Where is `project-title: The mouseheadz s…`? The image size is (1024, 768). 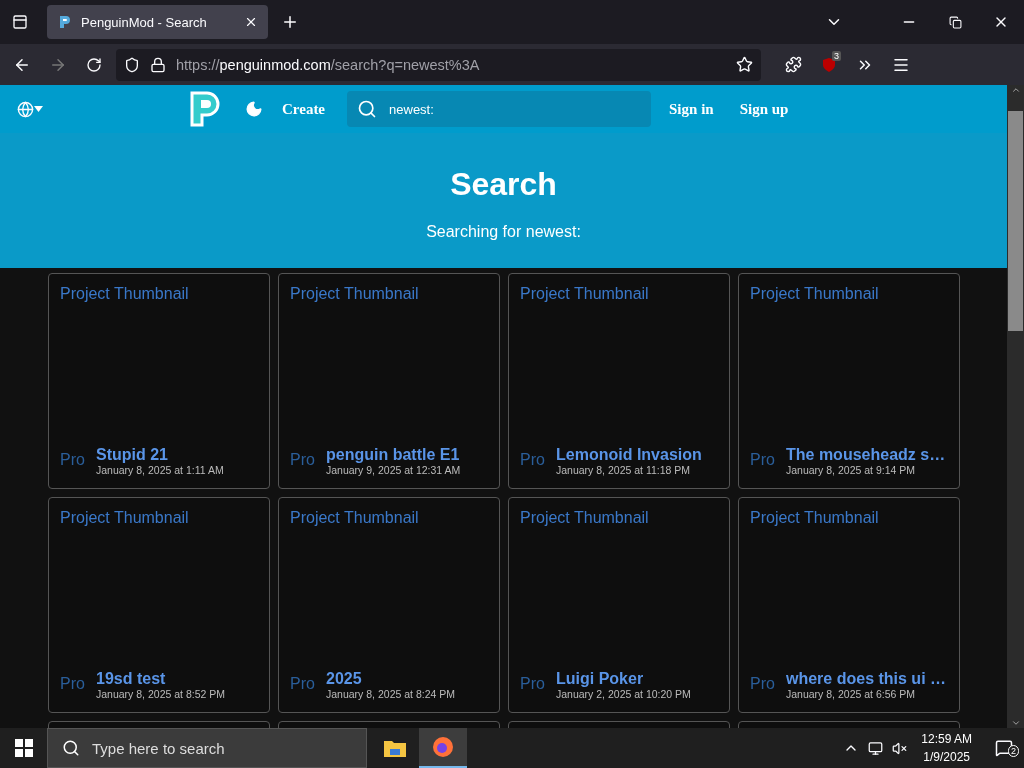
project-title: The mouseheadz s… is located at coordinates (866, 455).